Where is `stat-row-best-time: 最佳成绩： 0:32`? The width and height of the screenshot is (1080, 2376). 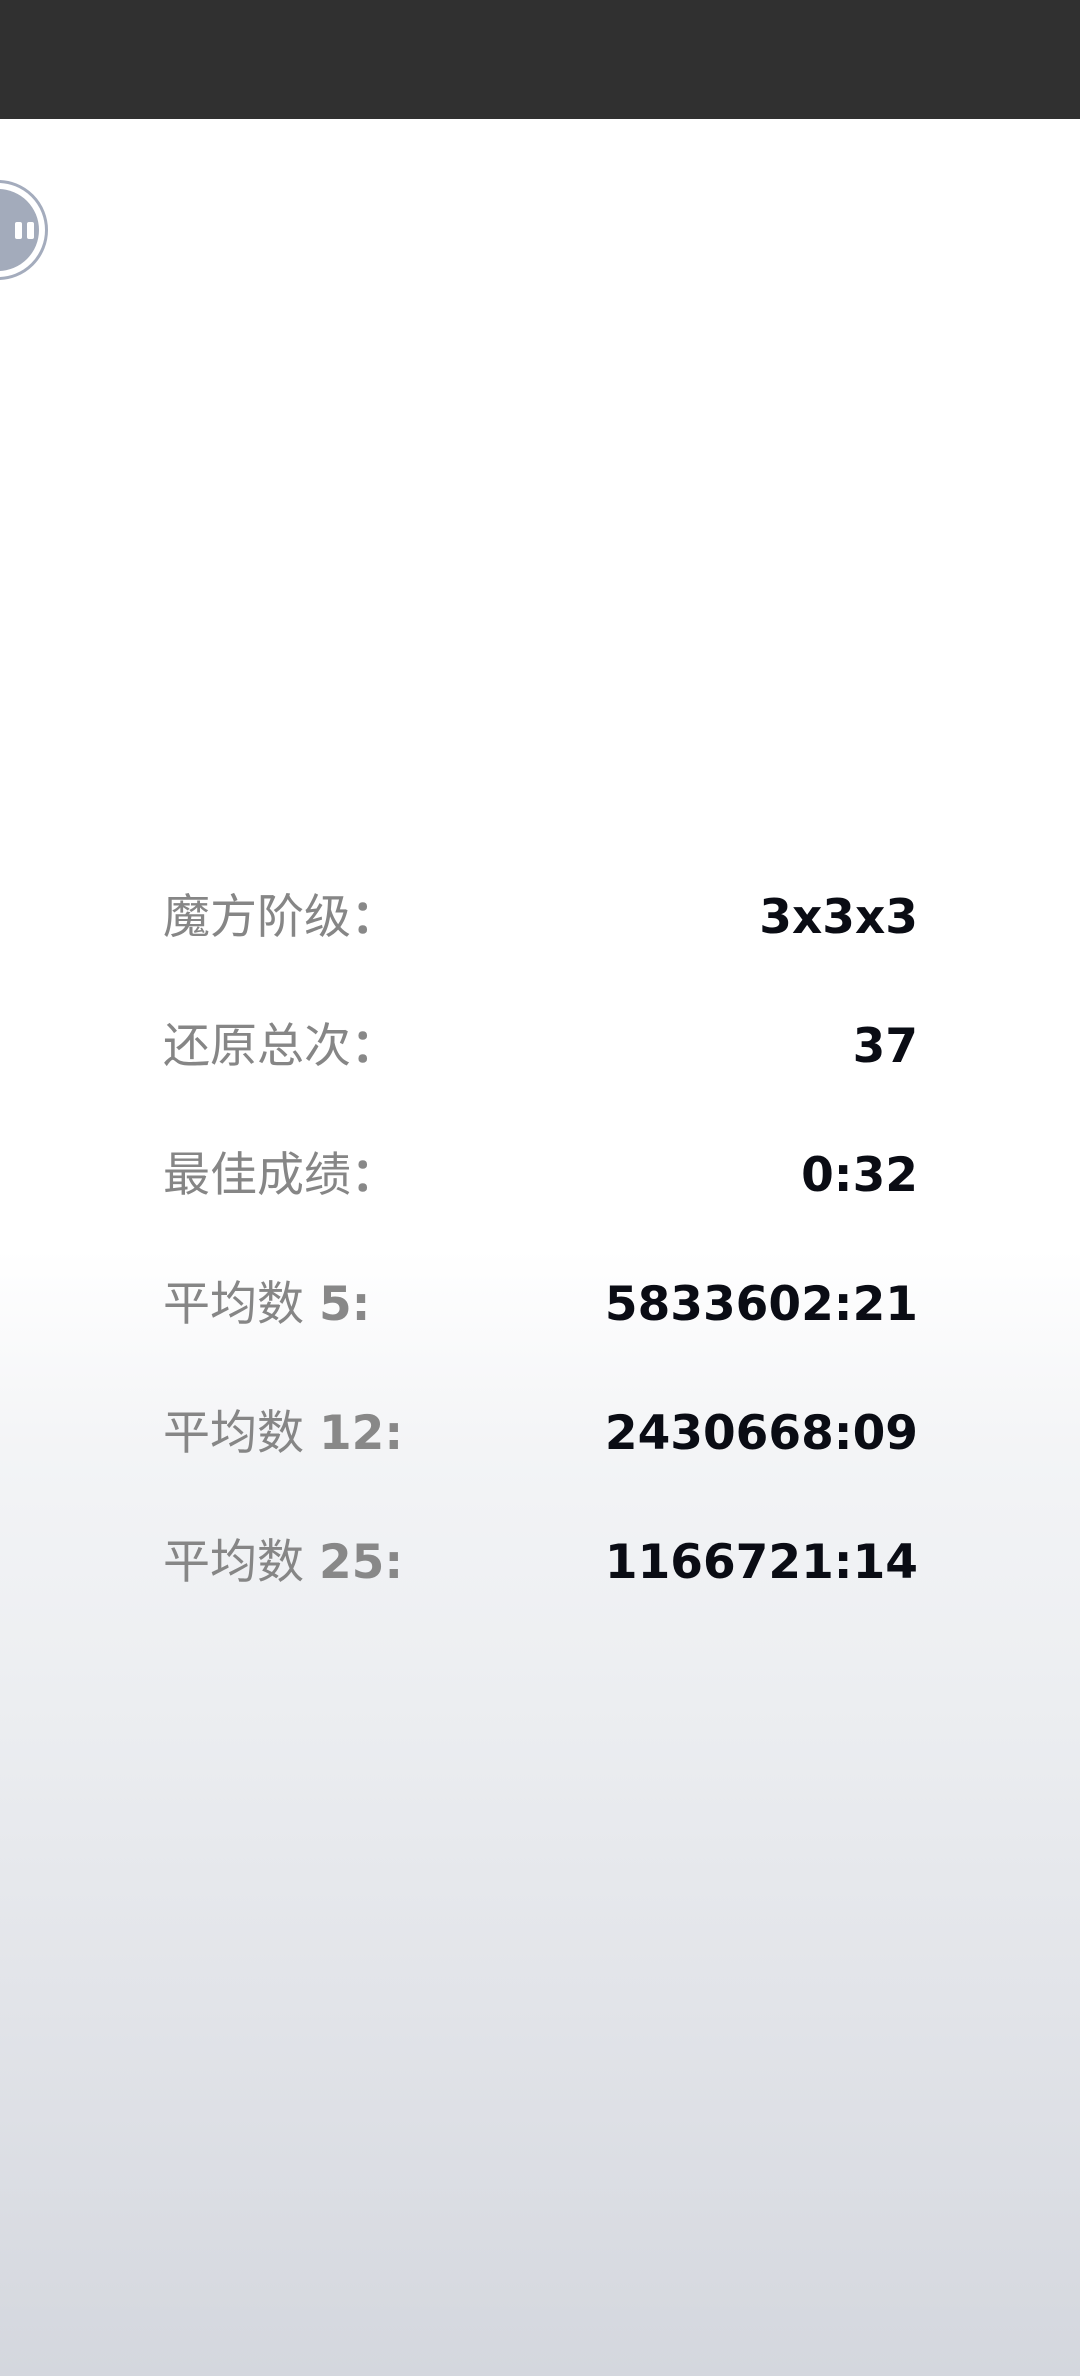 stat-row-best-time: 最佳成绩： 0:32 is located at coordinates (540, 1180).